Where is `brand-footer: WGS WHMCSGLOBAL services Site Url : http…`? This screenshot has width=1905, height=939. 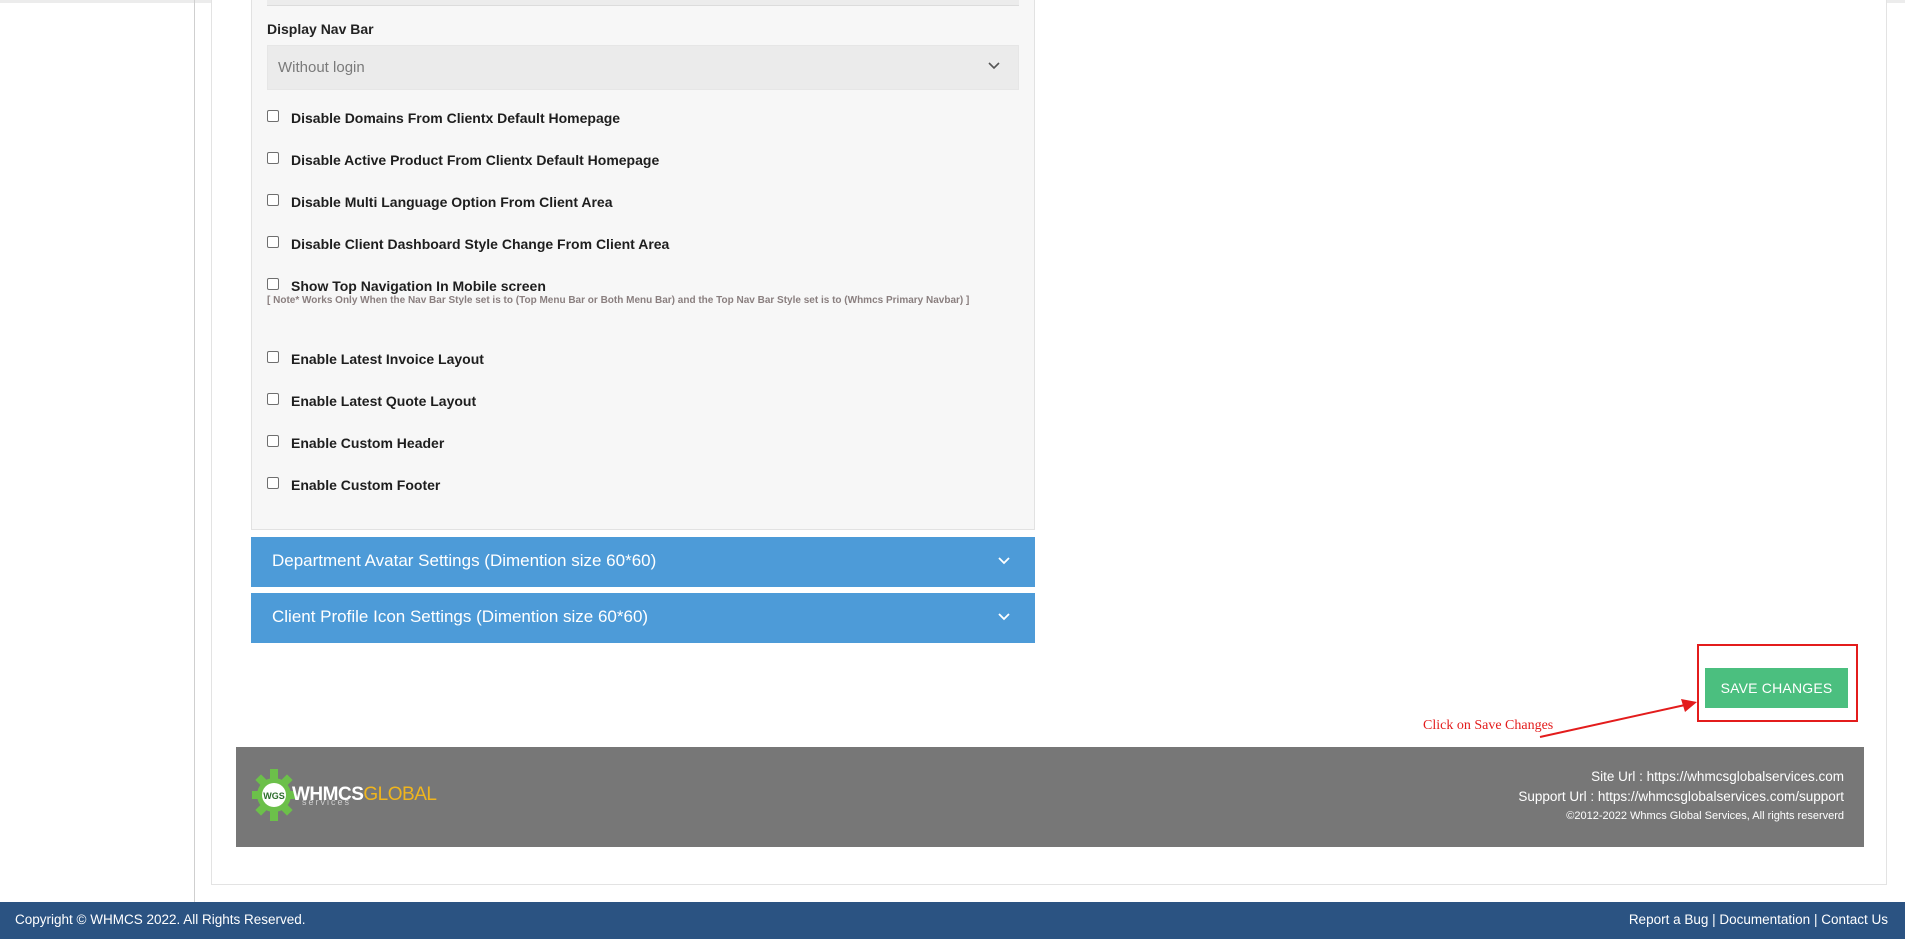
brand-footer: WGS WHMCSGLOBAL services Site Url : http… is located at coordinates (1050, 797).